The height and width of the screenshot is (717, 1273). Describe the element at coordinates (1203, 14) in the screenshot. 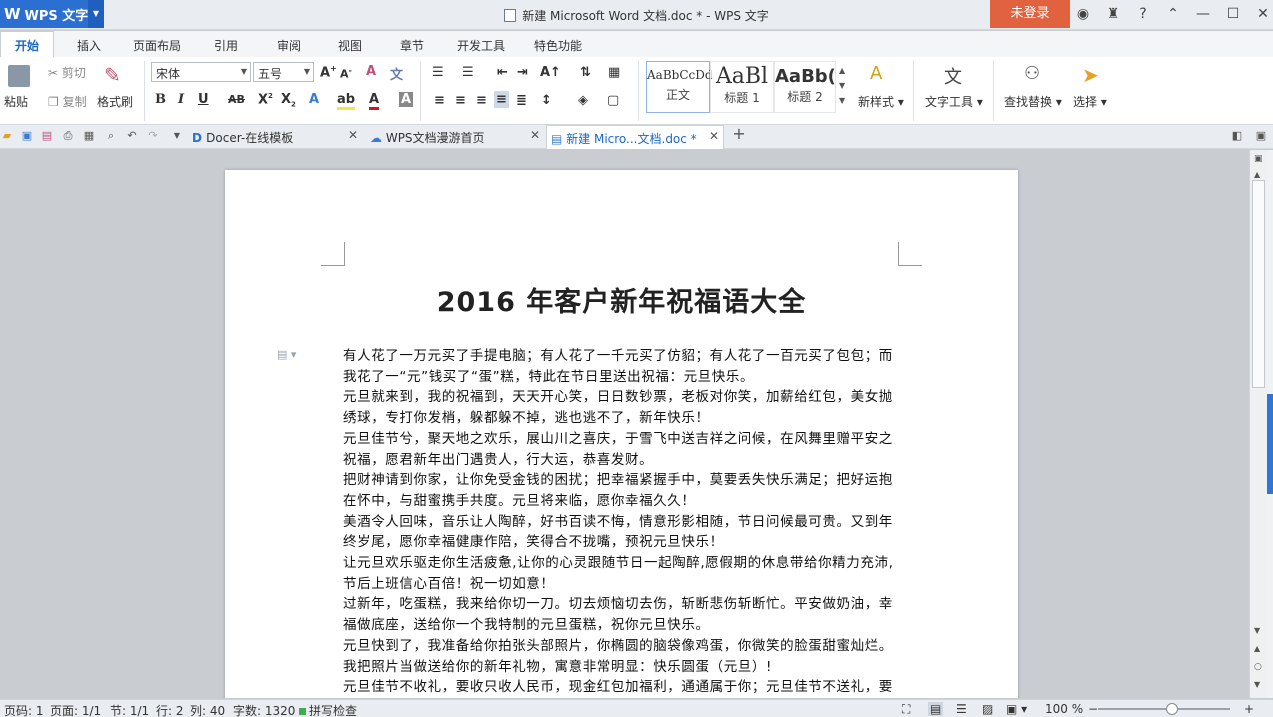

I see `minimize-button: —` at that location.